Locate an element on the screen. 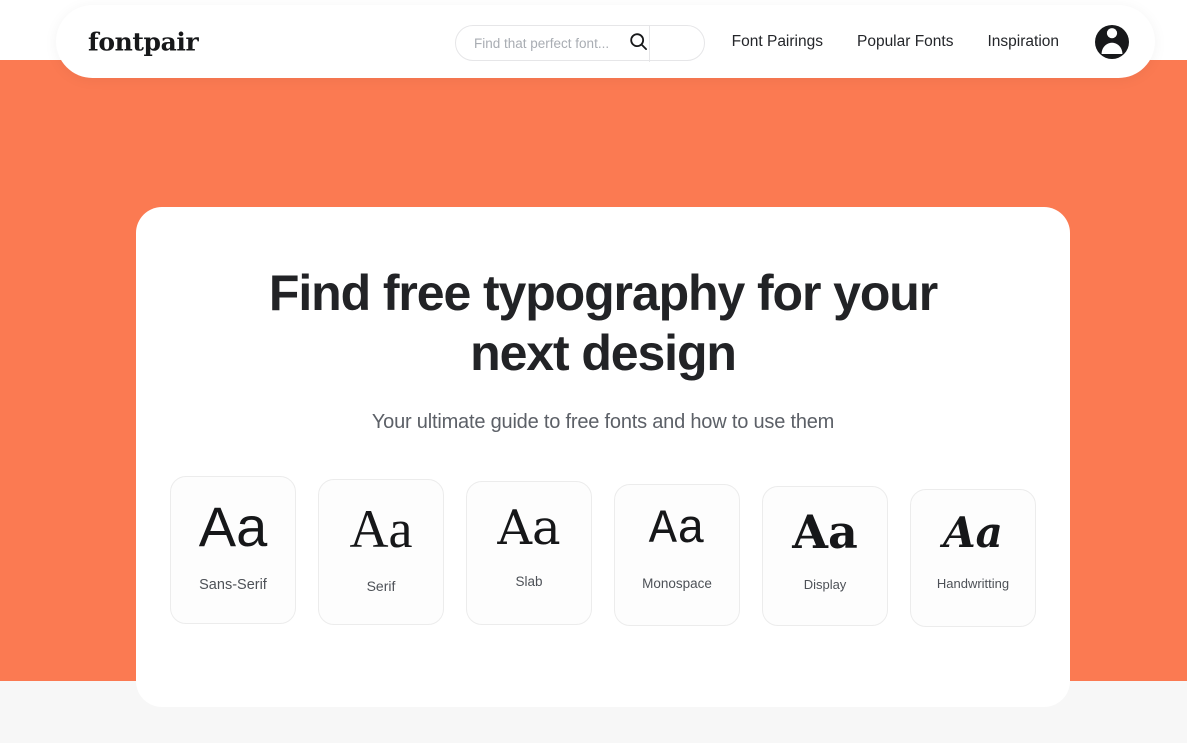 The image size is (1187, 743). category-label: Handwritting is located at coordinates (973, 583).